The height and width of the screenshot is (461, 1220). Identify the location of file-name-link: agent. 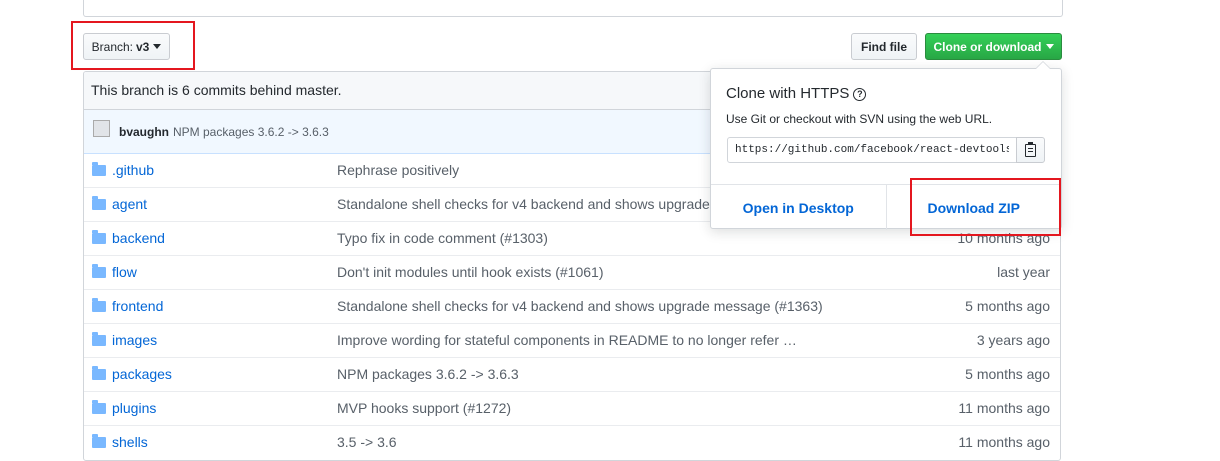
(129, 204).